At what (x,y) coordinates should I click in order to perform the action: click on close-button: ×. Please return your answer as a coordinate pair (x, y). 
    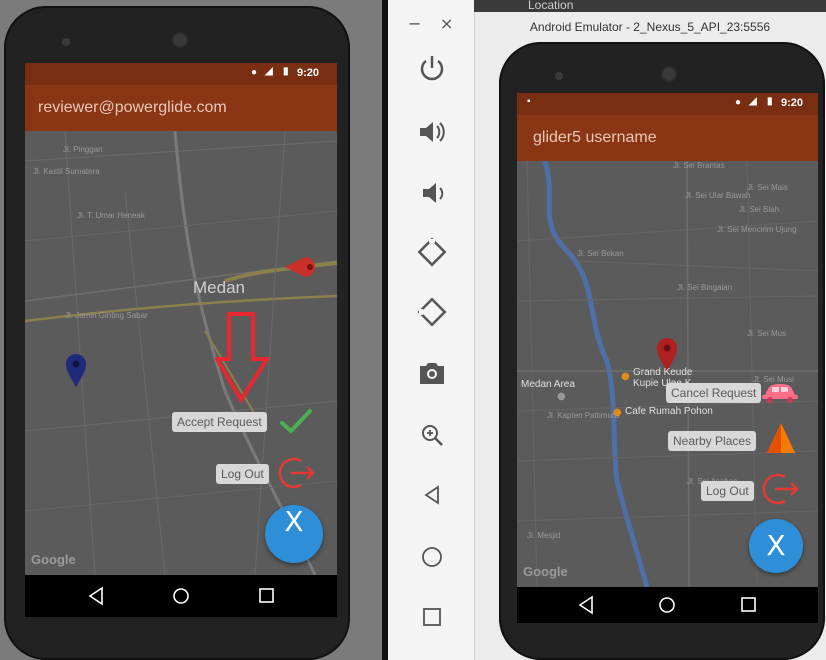
    Looking at the image, I should click on (446, 23).